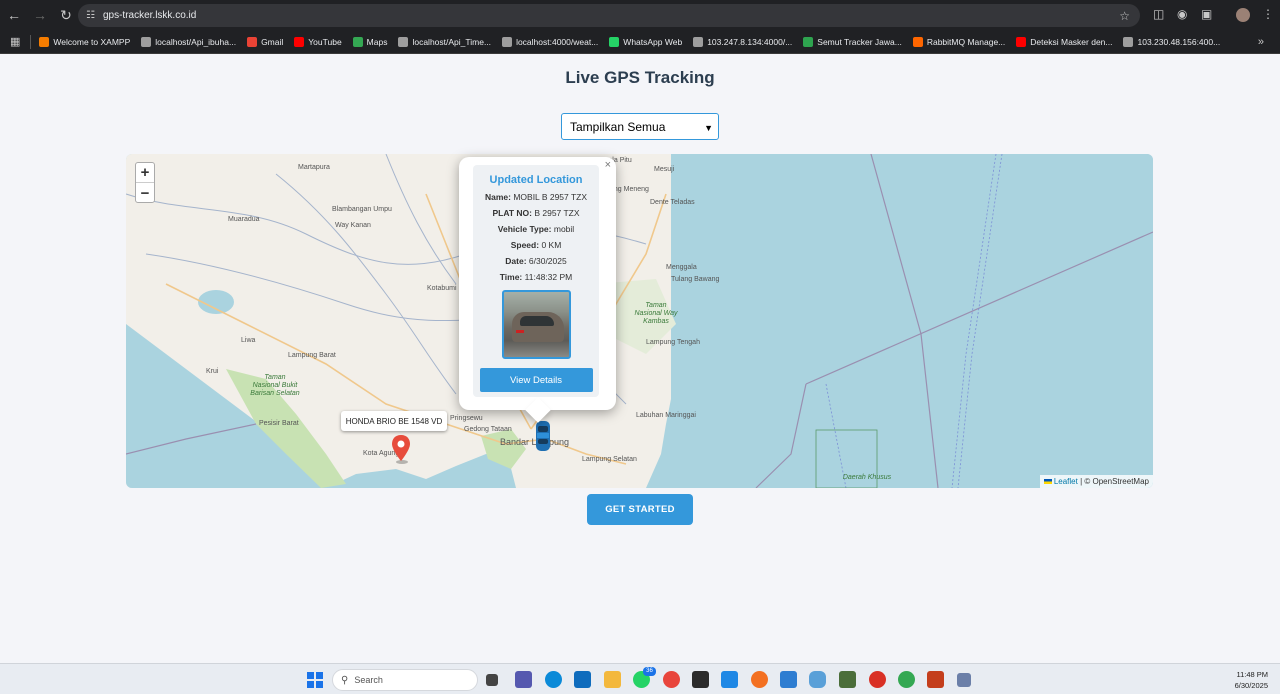 Image resolution: width=1280 pixels, height=694 pixels. What do you see at coordinates (353, 225) in the screenshot?
I see `map-place-label: Way Kanan` at bounding box center [353, 225].